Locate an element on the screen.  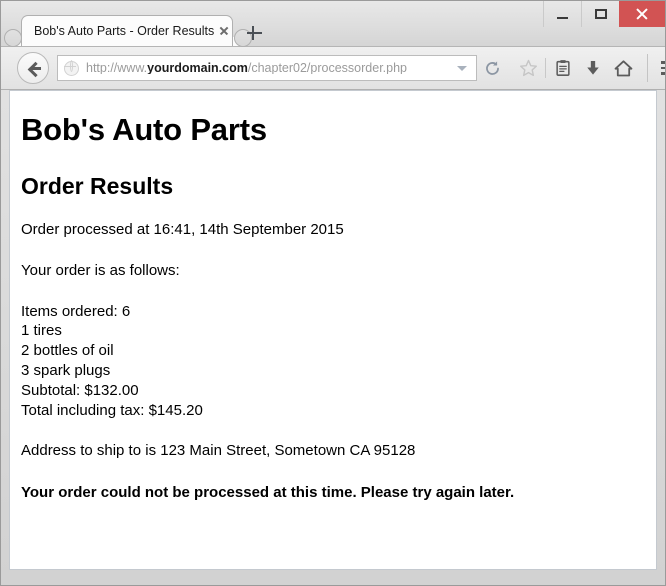
order-intro-text: Your order is as follows: is located at coordinates (100, 270).